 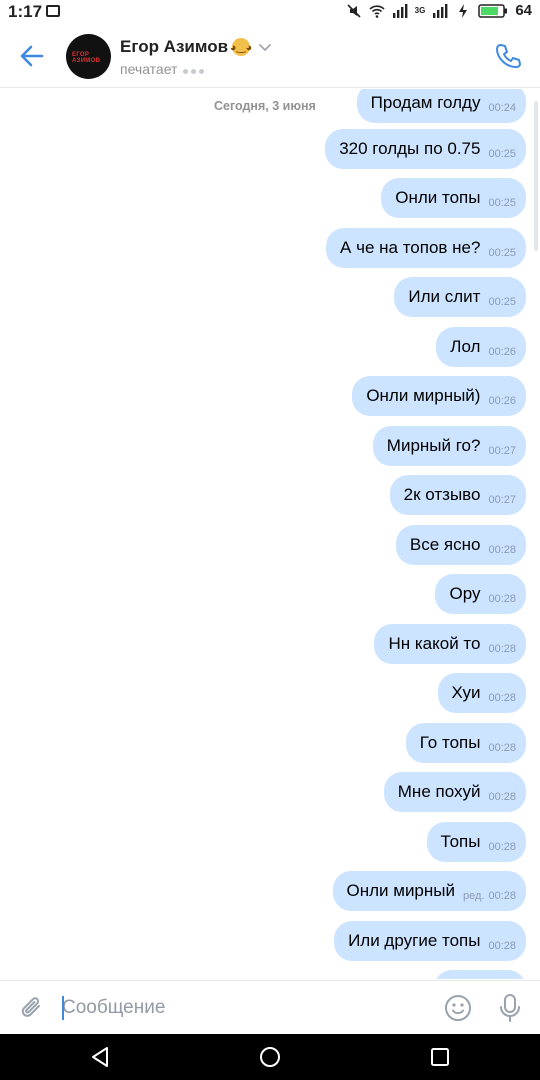 I want to click on contact-name: Егор Азимов ◕‿◕, so click(x=196, y=47).